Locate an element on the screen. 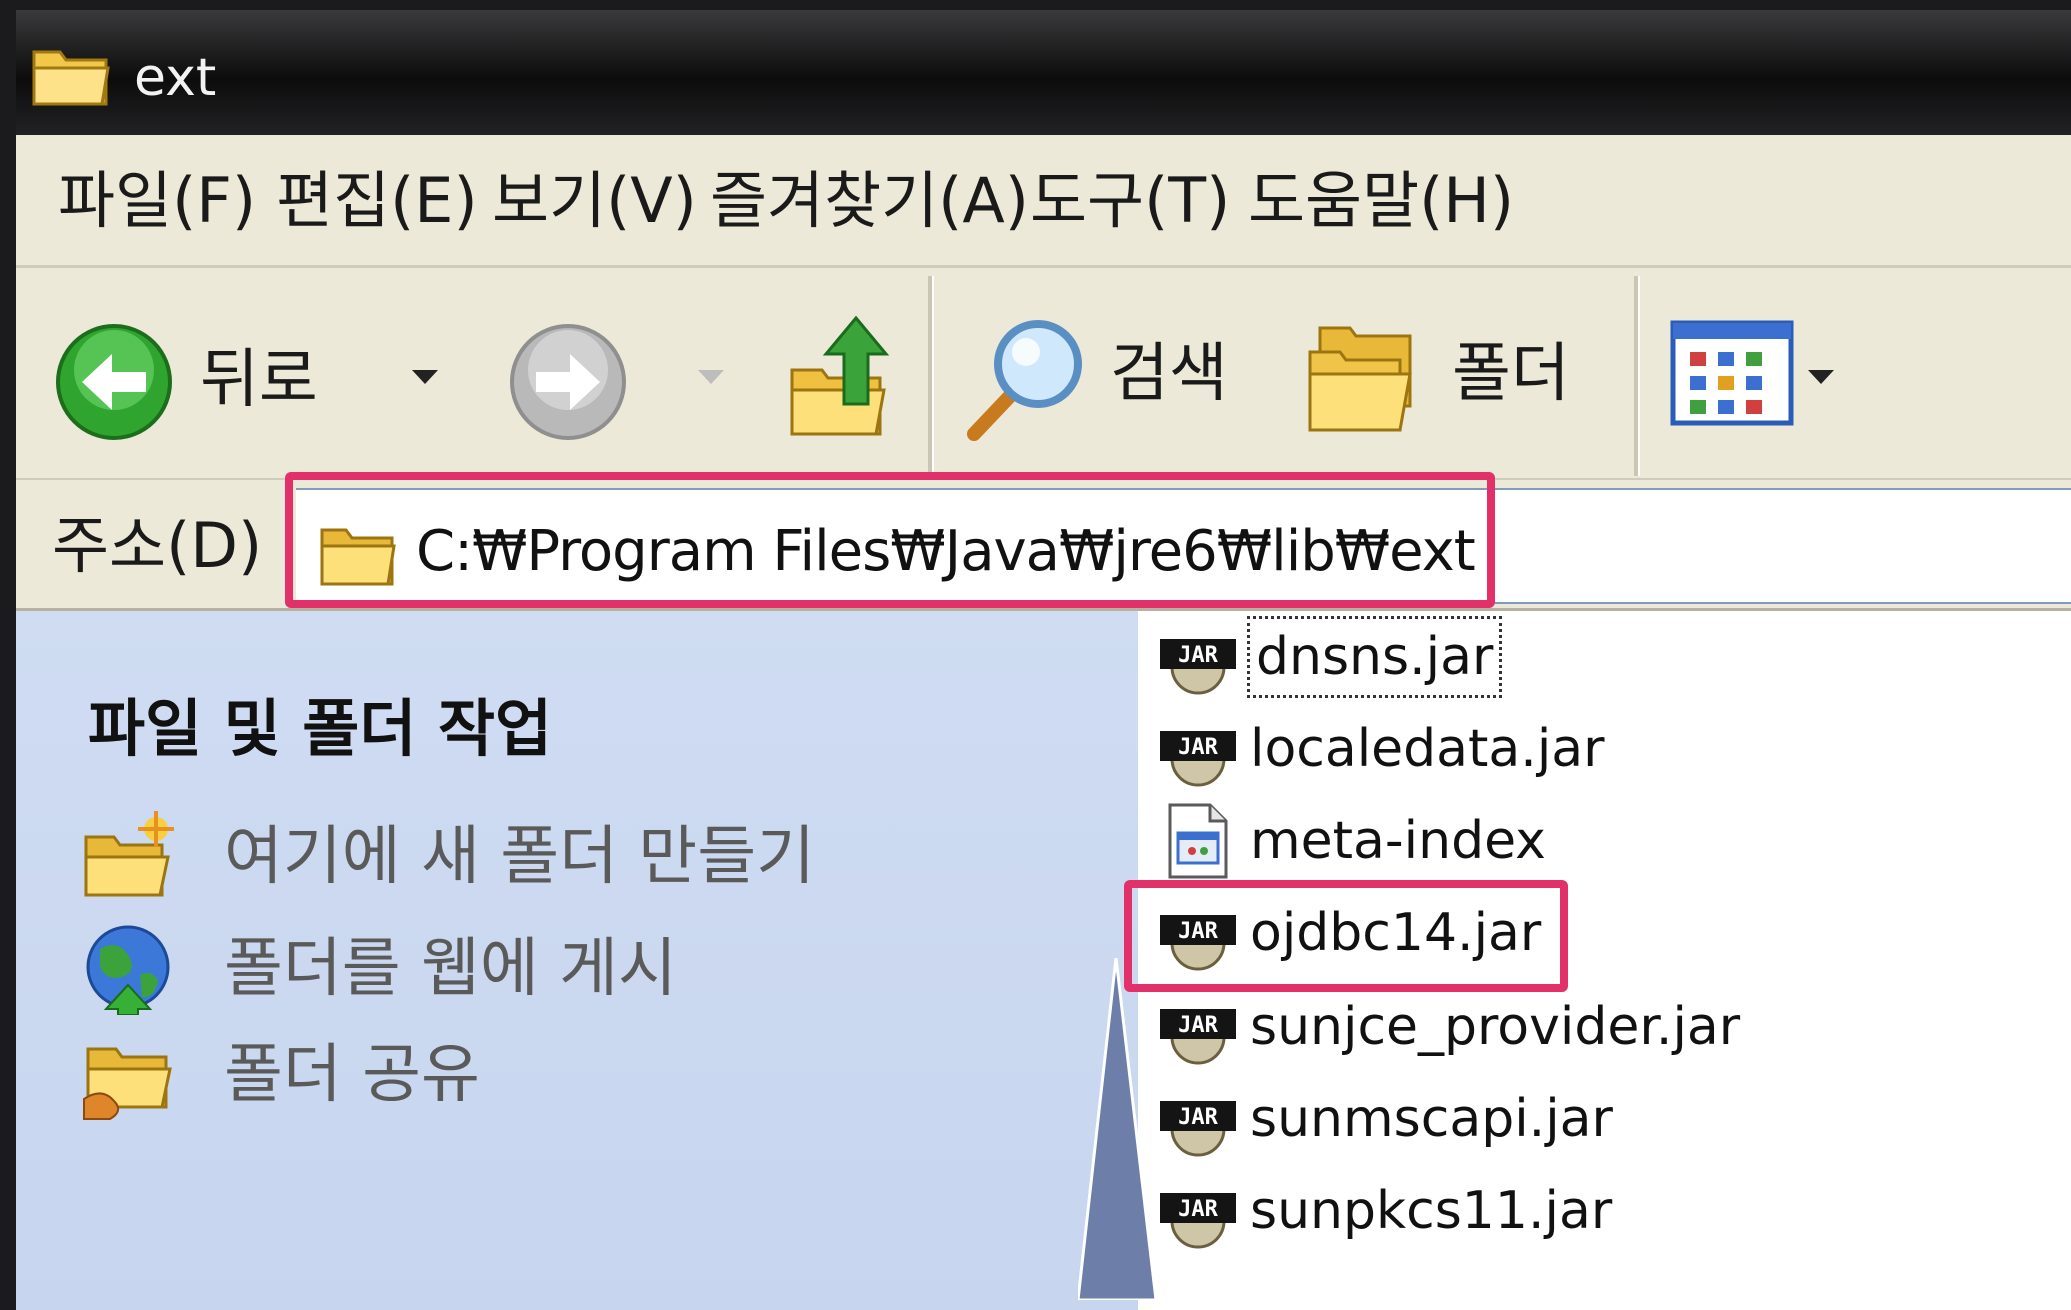 Image resolution: width=2071 pixels, height=1310 pixels. file-name: meta-index is located at coordinates (1398, 841).